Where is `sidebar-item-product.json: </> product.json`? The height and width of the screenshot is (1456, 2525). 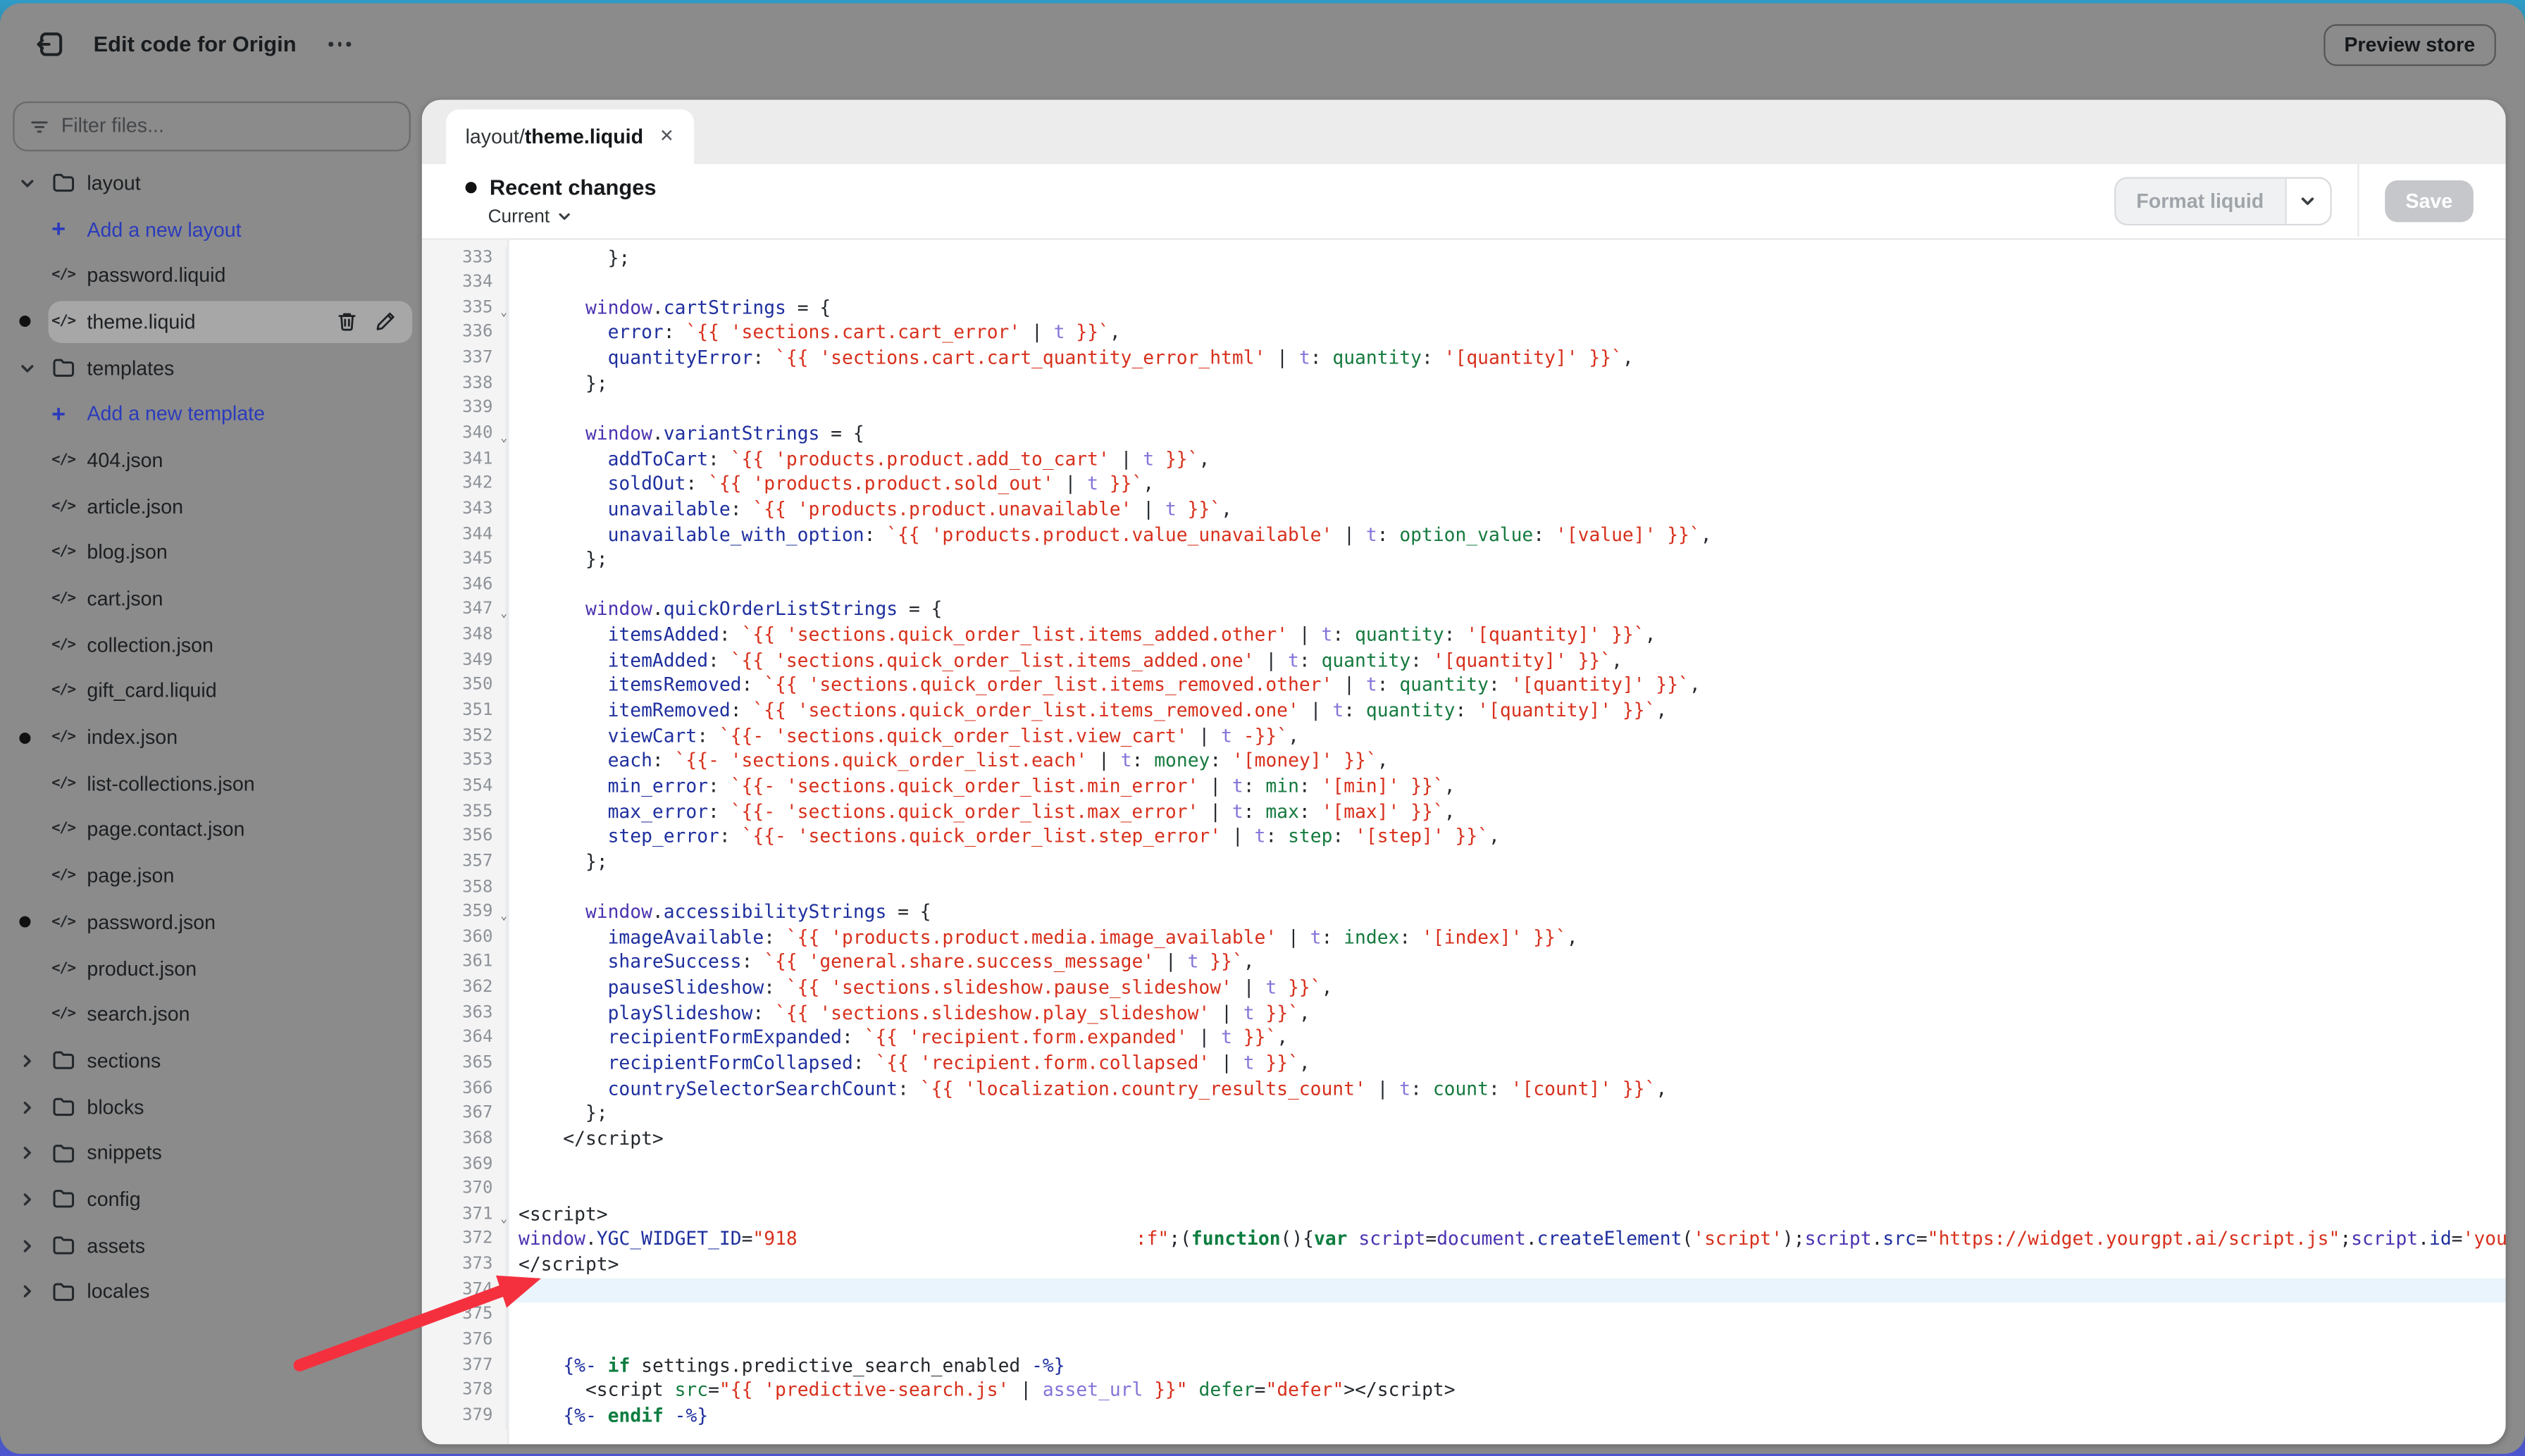
sidebar-item-product.json: </> product.json is located at coordinates (211, 968).